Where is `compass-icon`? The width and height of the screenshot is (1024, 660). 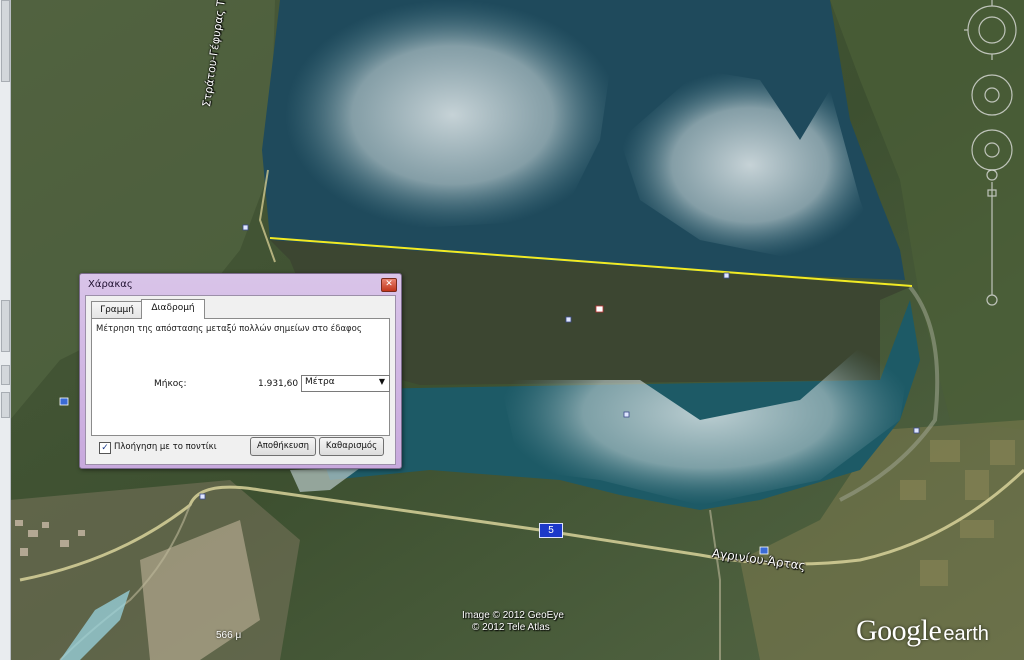
compass-icon is located at coordinates (990, 30).